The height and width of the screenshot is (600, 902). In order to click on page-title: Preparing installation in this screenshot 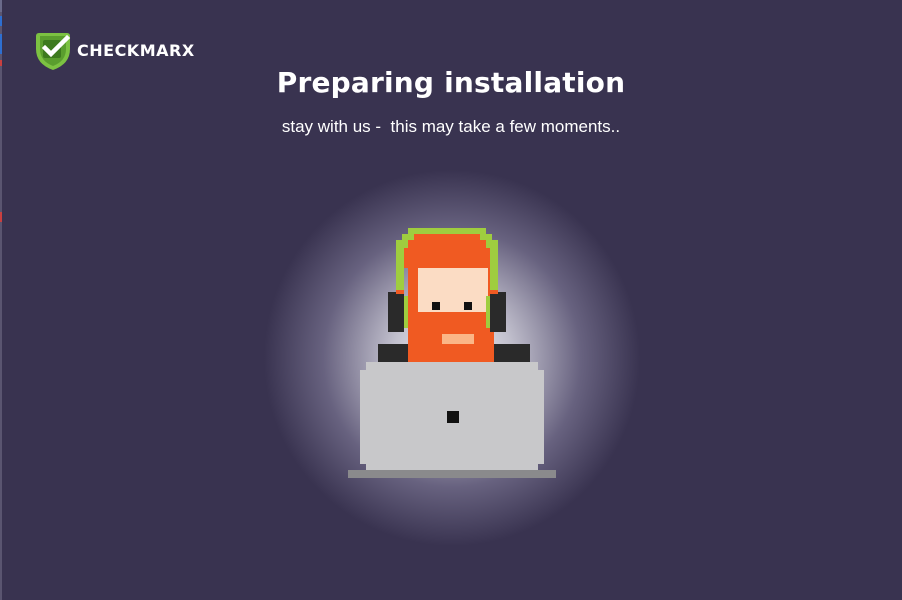, I will do `click(451, 82)`.